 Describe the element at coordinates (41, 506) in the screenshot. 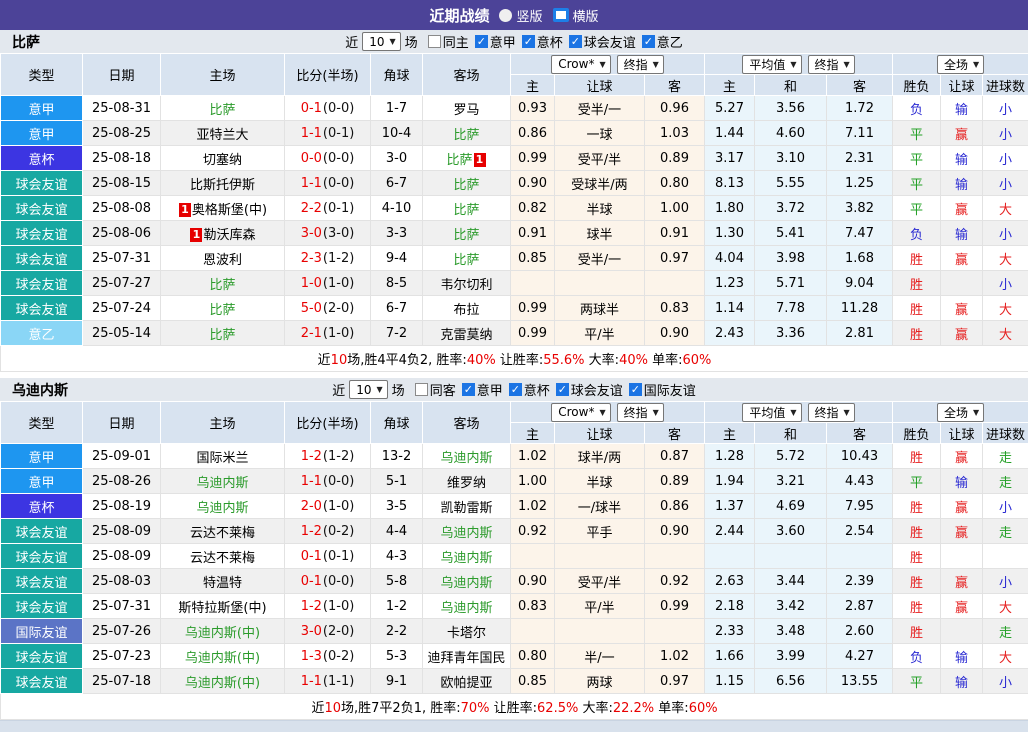

I see `league-type-cell: 意杯` at that location.